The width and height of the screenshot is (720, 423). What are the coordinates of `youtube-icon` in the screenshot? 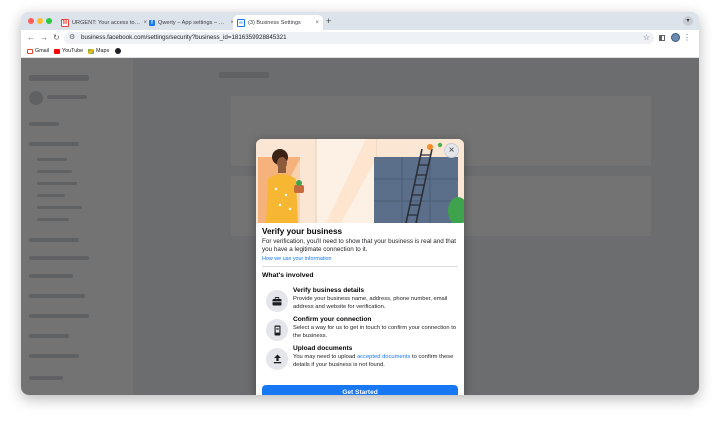 It's located at (57, 51).